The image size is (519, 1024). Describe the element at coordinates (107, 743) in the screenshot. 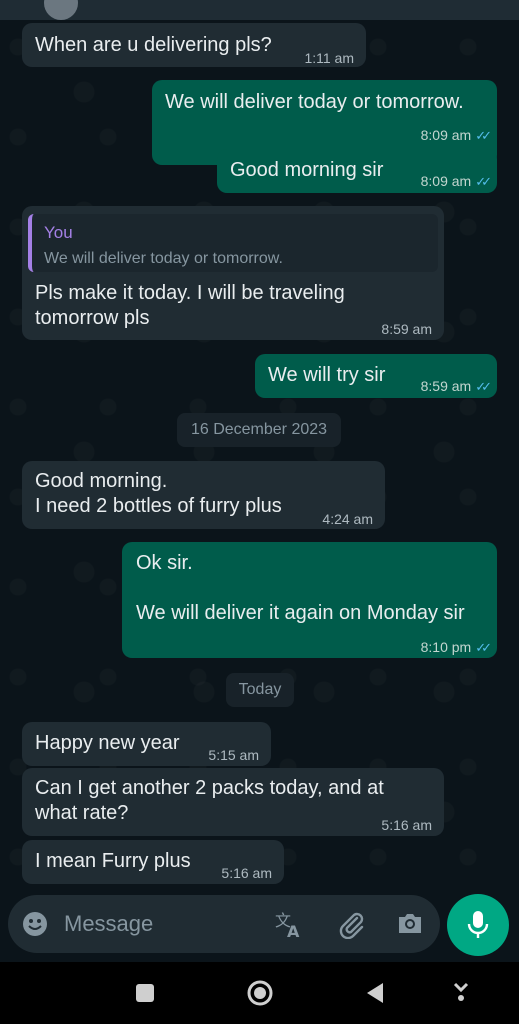

I see `message-text: Happy new year` at that location.